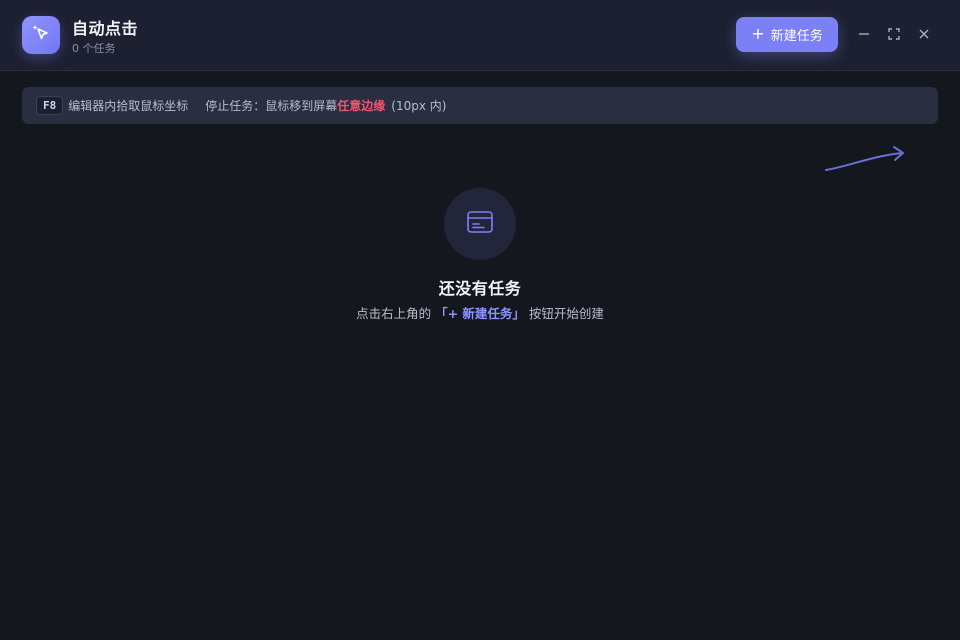  I want to click on empty-state-description: 点击右上角的 「+ 新建任务」 按钮开始创建, so click(480, 312).